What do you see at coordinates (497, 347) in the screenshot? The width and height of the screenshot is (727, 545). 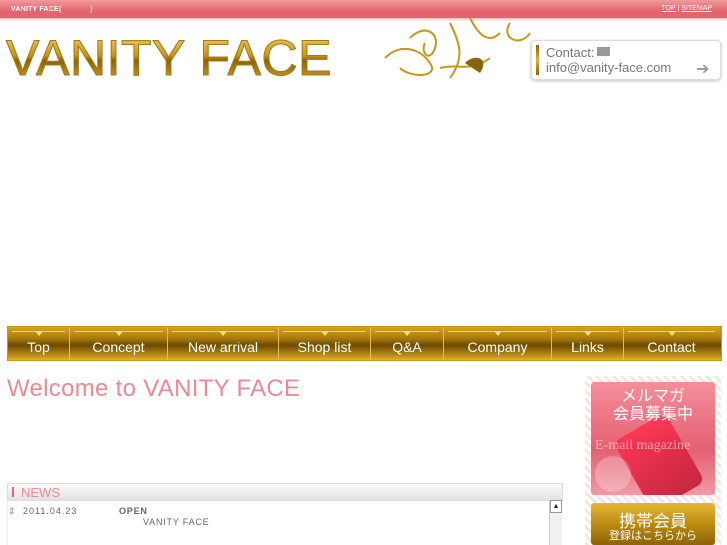 I see `nav-label: Company` at bounding box center [497, 347].